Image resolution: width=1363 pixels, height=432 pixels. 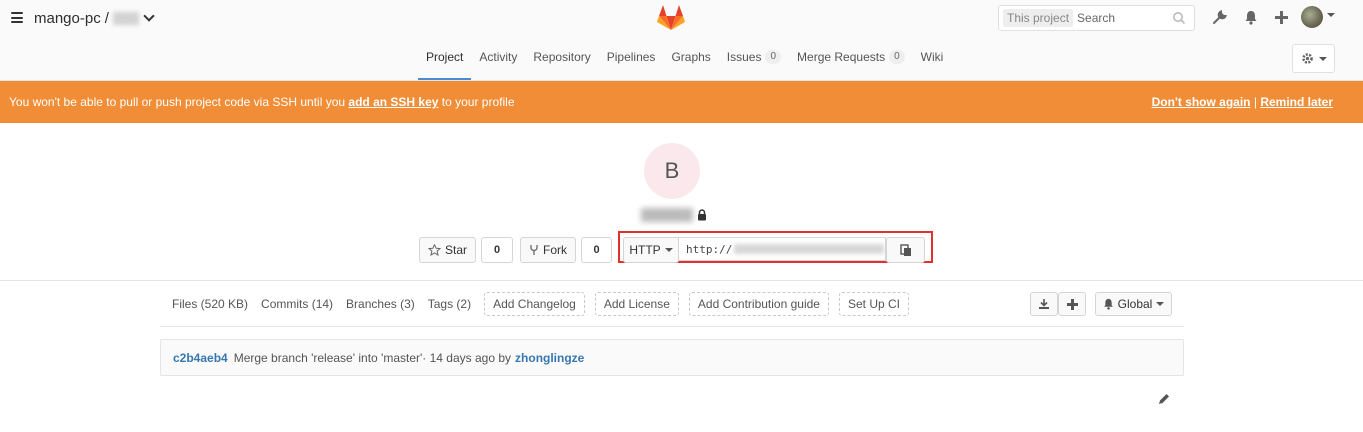 I want to click on search-input: Search, so click(x=1124, y=18).